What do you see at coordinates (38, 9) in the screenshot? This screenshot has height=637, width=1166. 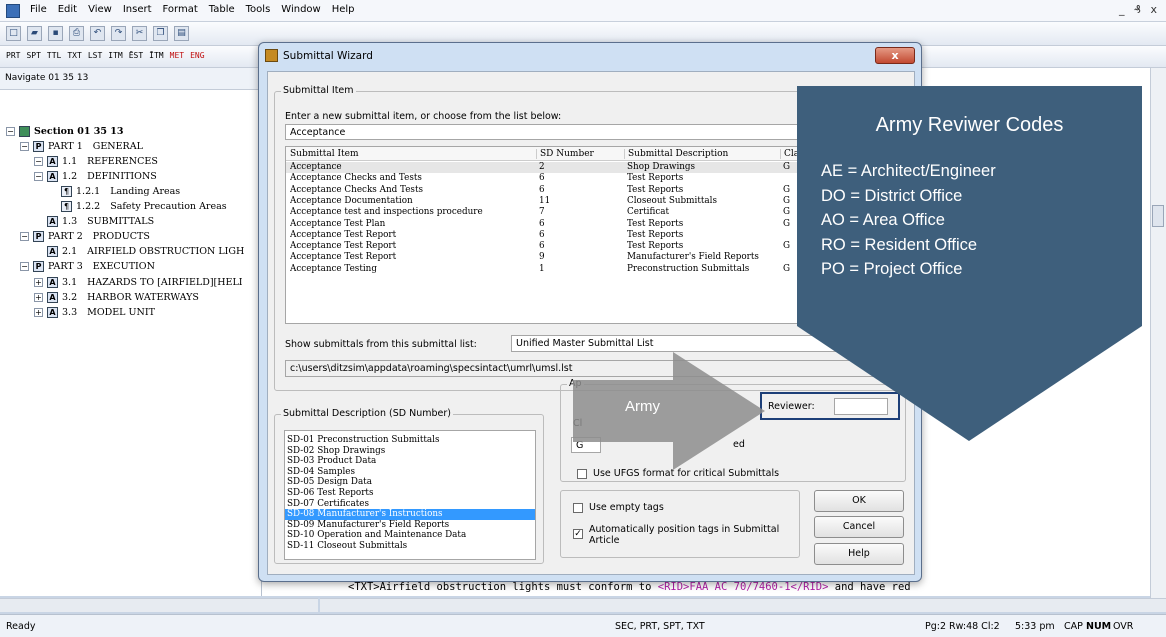 I see `menu-file: File` at bounding box center [38, 9].